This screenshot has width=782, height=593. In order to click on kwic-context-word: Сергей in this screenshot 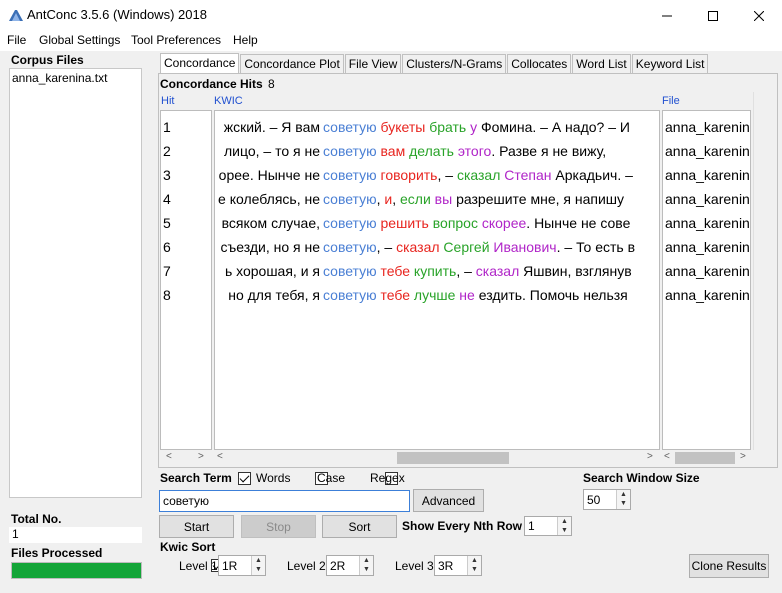, I will do `click(464, 247)`.